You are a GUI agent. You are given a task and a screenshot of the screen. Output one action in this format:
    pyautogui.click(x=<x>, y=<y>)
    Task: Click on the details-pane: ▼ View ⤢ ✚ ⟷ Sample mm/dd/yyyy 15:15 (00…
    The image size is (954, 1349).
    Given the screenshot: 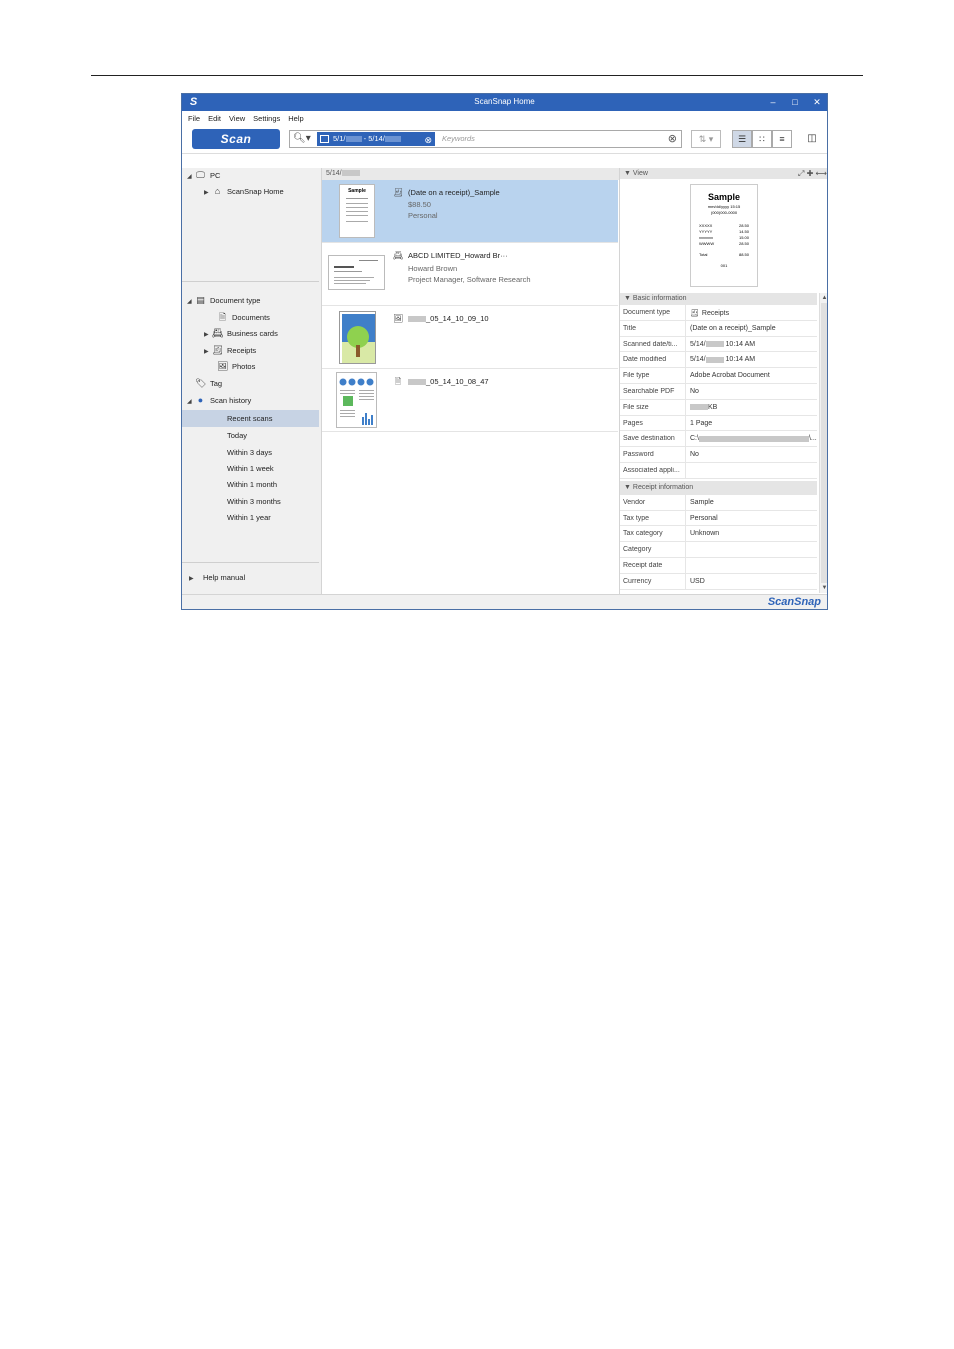 What is the action you would take?
    pyautogui.click(x=723, y=381)
    